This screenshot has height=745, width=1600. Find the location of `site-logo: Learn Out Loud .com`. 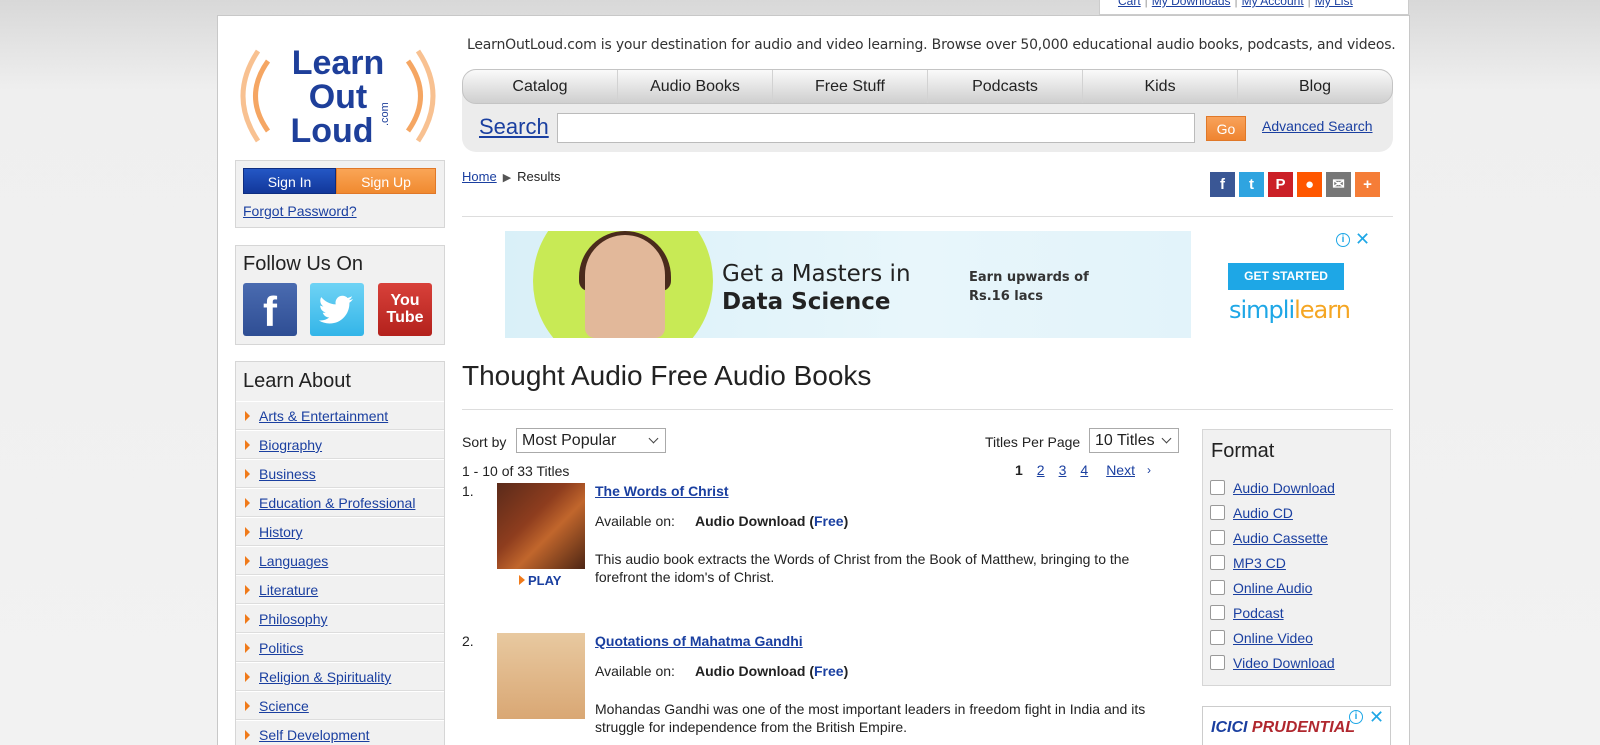

site-logo: Learn Out Loud .com is located at coordinates (338, 96).